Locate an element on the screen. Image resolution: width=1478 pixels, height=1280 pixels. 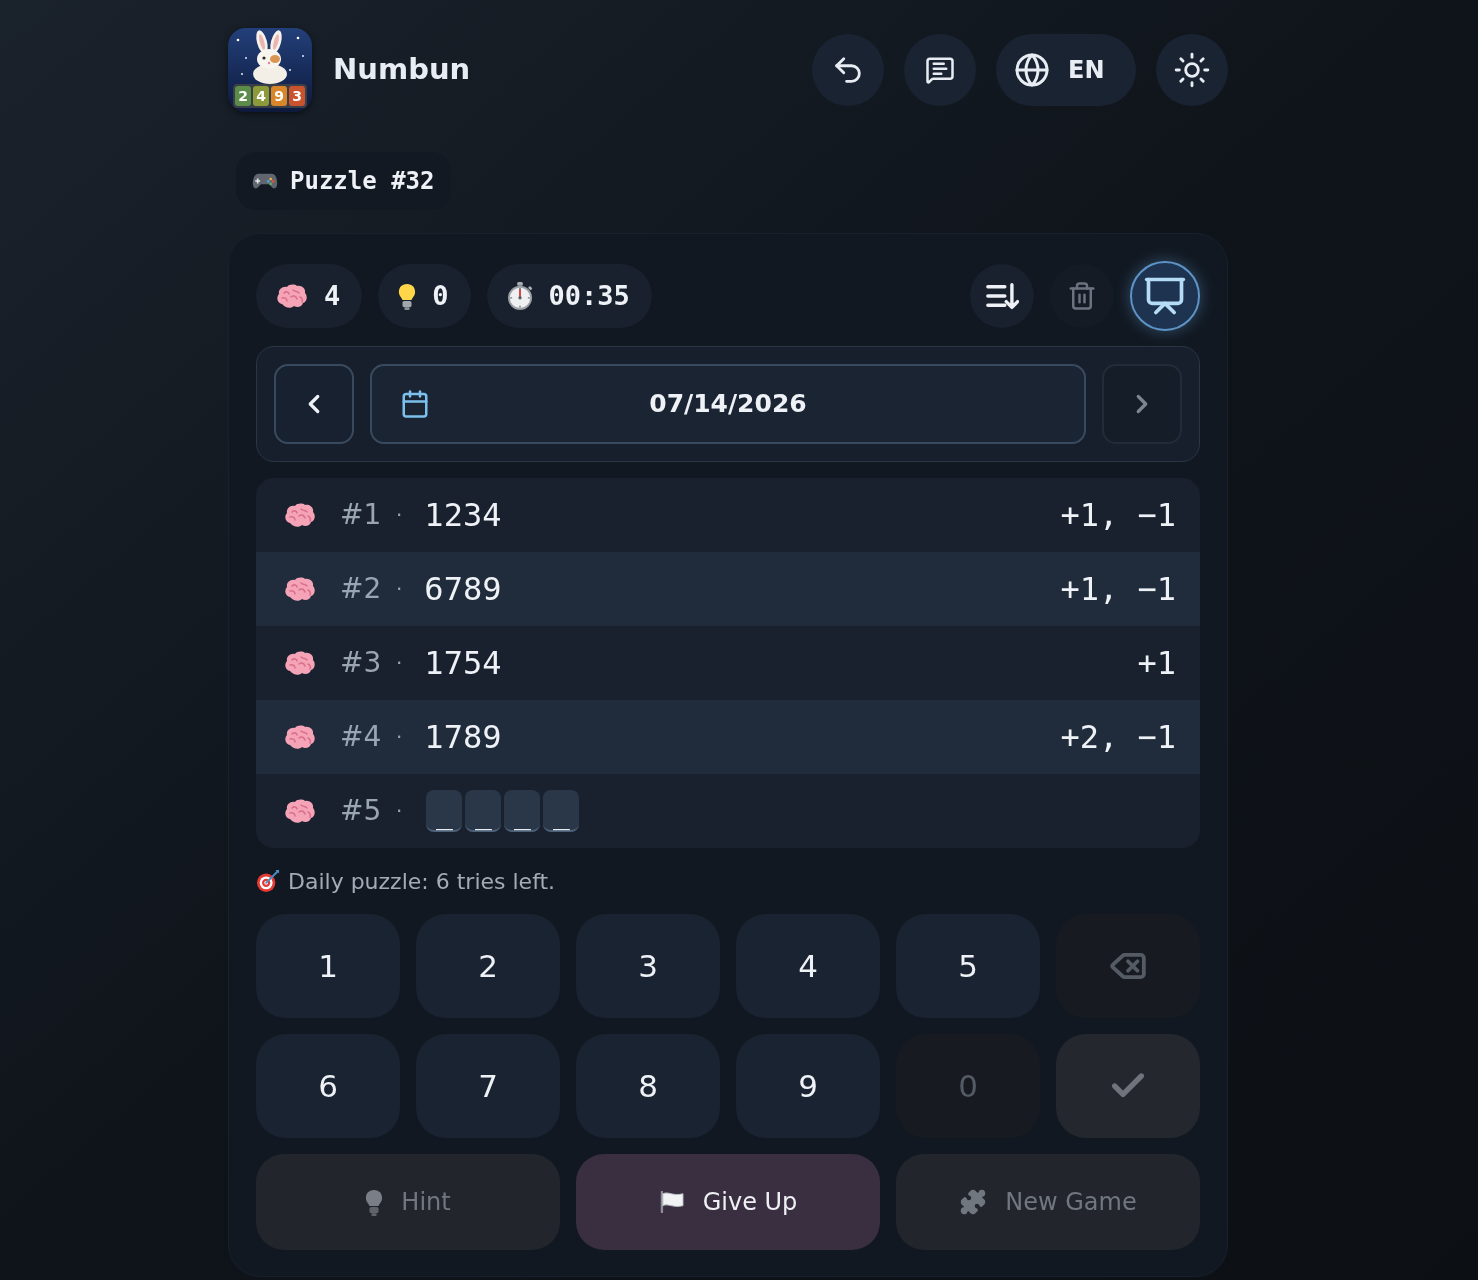
digit-key: 5 is located at coordinates (968, 966).